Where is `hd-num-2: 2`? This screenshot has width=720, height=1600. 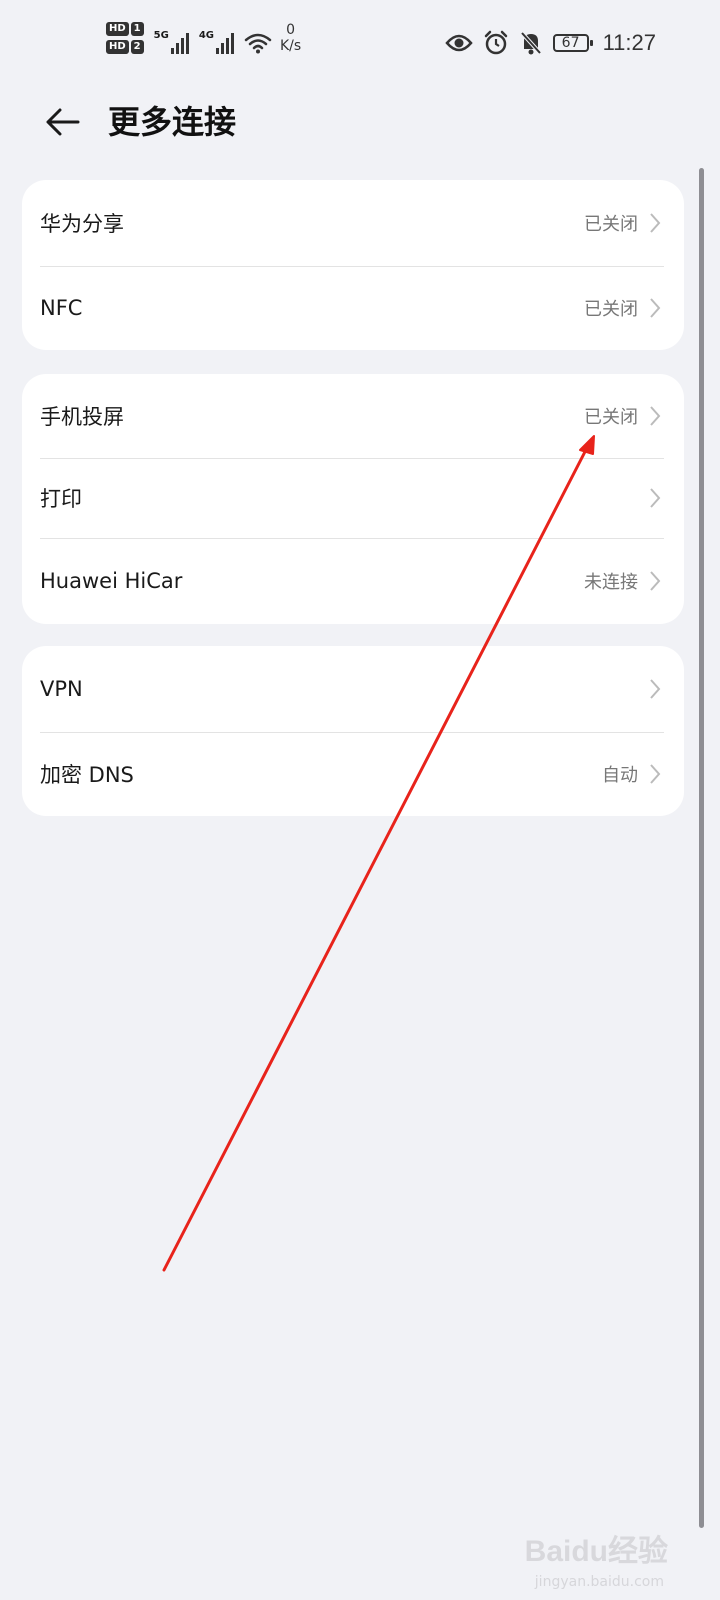 hd-num-2: 2 is located at coordinates (137, 47).